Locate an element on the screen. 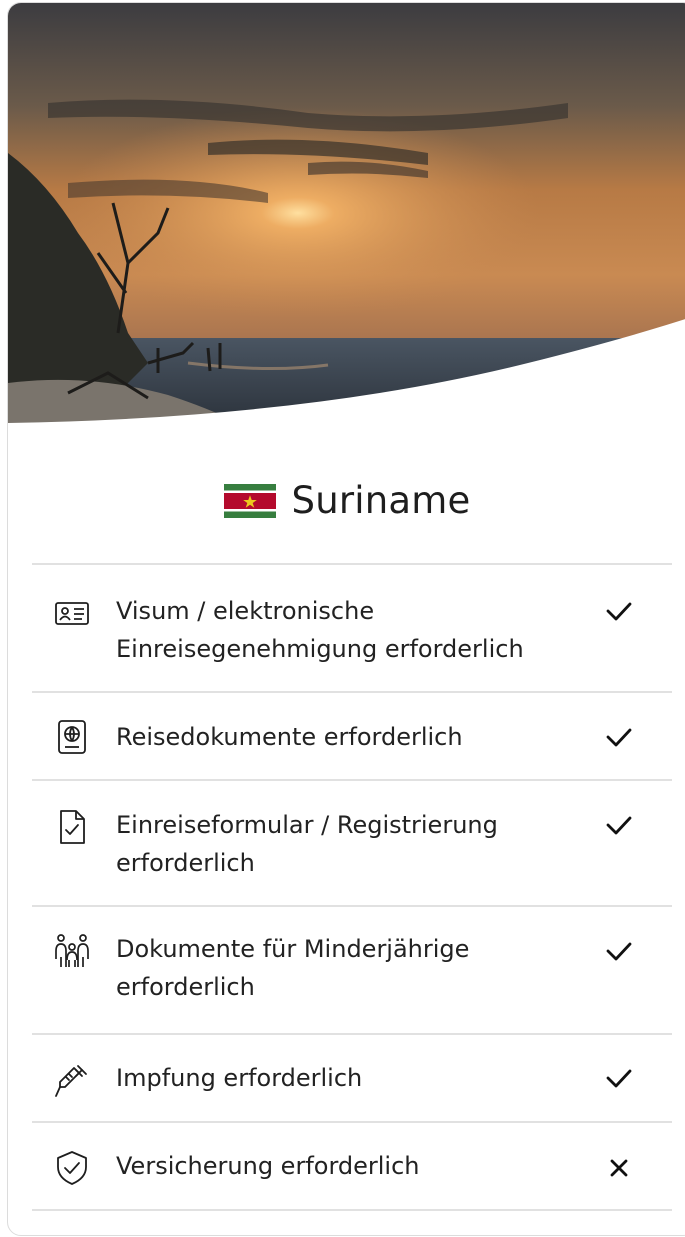  requirement-row-minors: Dokumente für Minderjährige erforderlich is located at coordinates (352, 969).